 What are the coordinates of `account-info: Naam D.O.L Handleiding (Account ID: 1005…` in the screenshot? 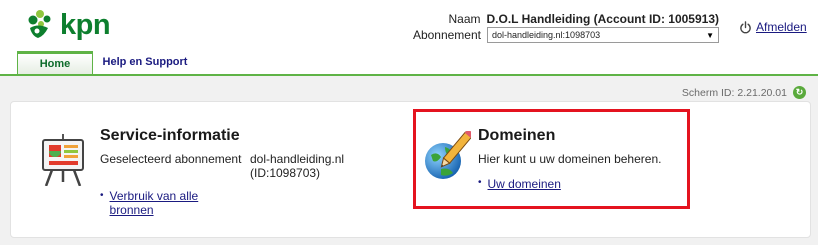 It's located at (566, 27).